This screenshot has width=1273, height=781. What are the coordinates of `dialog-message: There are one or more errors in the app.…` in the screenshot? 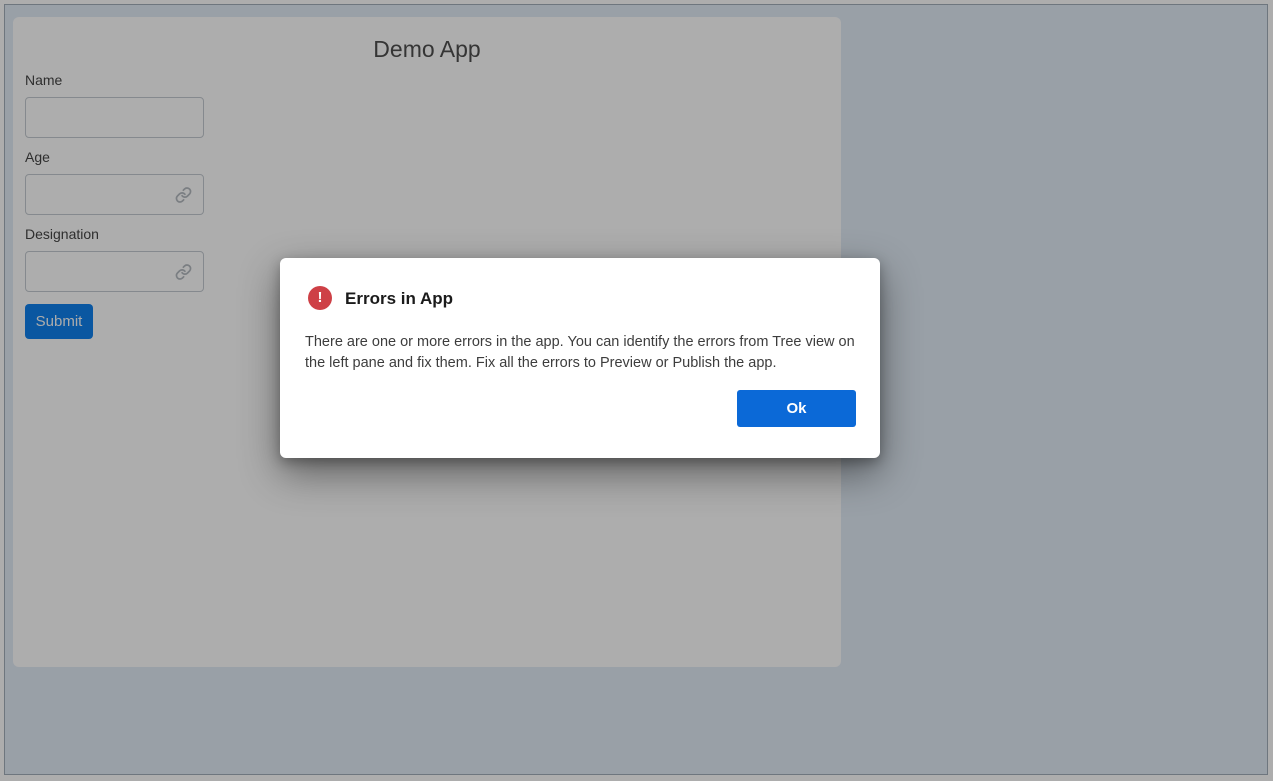 It's located at (580, 352).